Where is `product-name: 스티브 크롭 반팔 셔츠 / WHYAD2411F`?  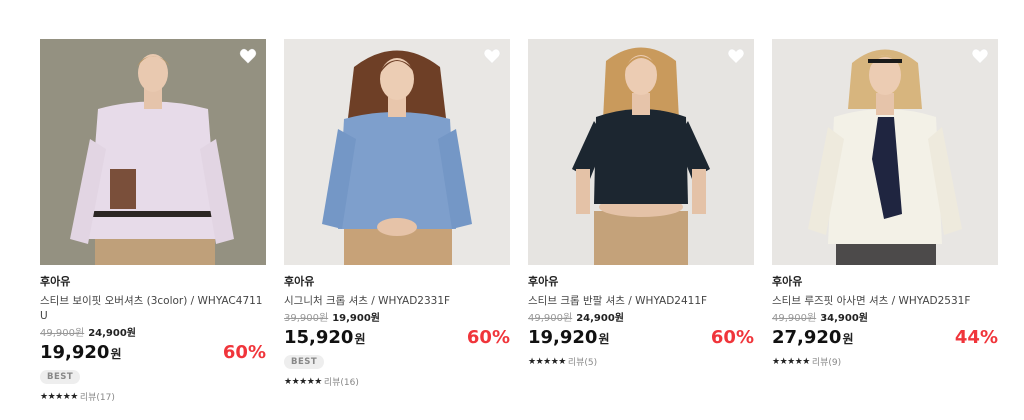
product-name: 스티브 크롭 반팔 셔츠 / WHYAD2411F is located at coordinates (641, 301).